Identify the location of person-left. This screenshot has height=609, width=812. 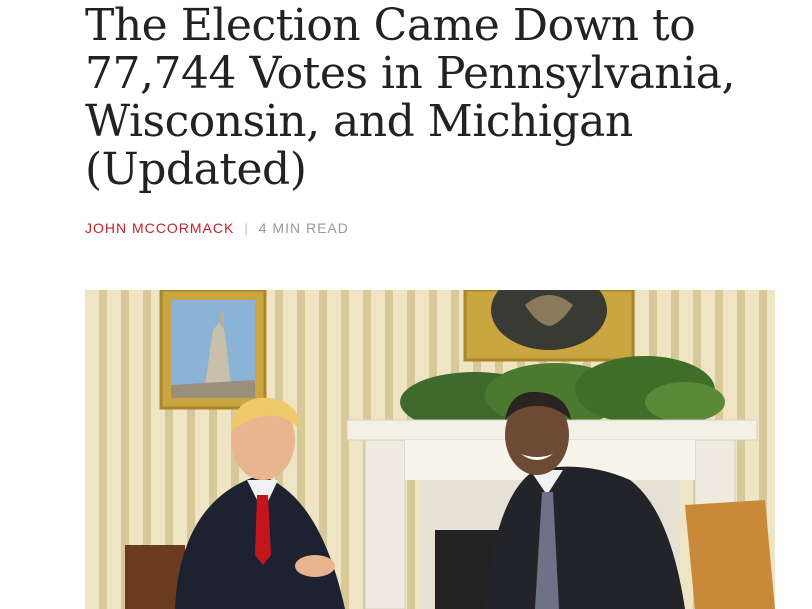
(260, 503).